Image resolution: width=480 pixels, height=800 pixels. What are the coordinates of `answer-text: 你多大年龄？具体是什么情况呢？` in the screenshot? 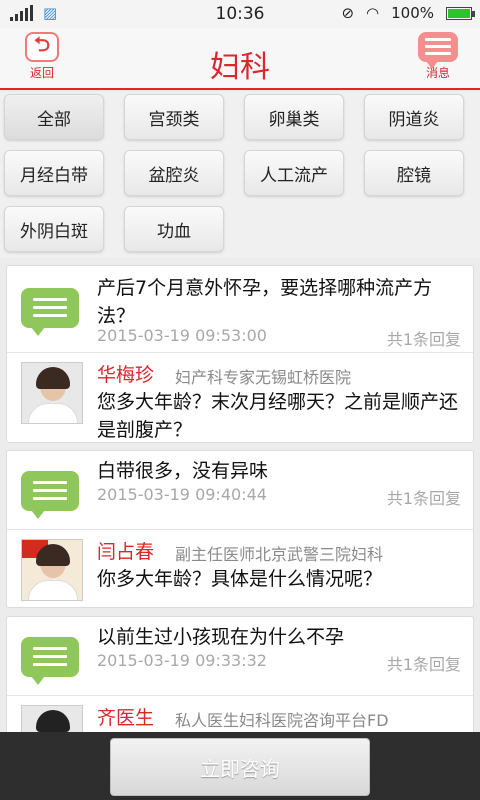 It's located at (240, 579).